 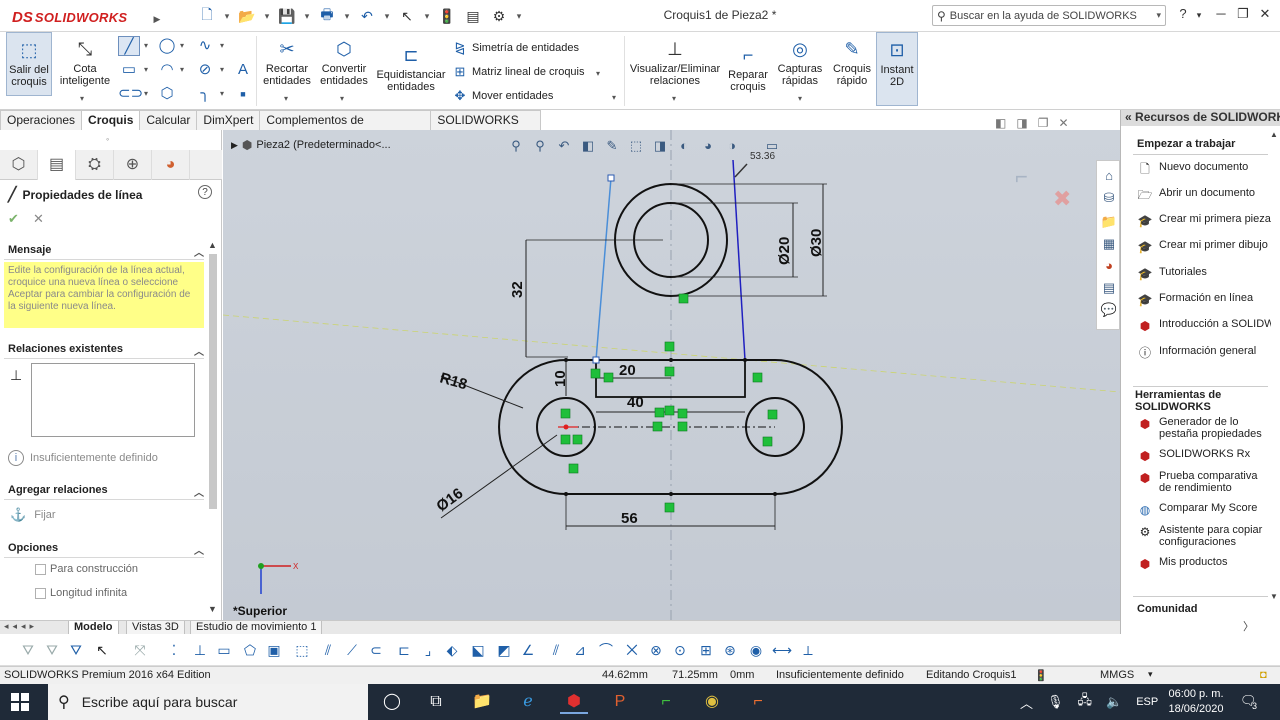 I want to click on relations-dropdown-icon: ▾, so click(x=674, y=98).